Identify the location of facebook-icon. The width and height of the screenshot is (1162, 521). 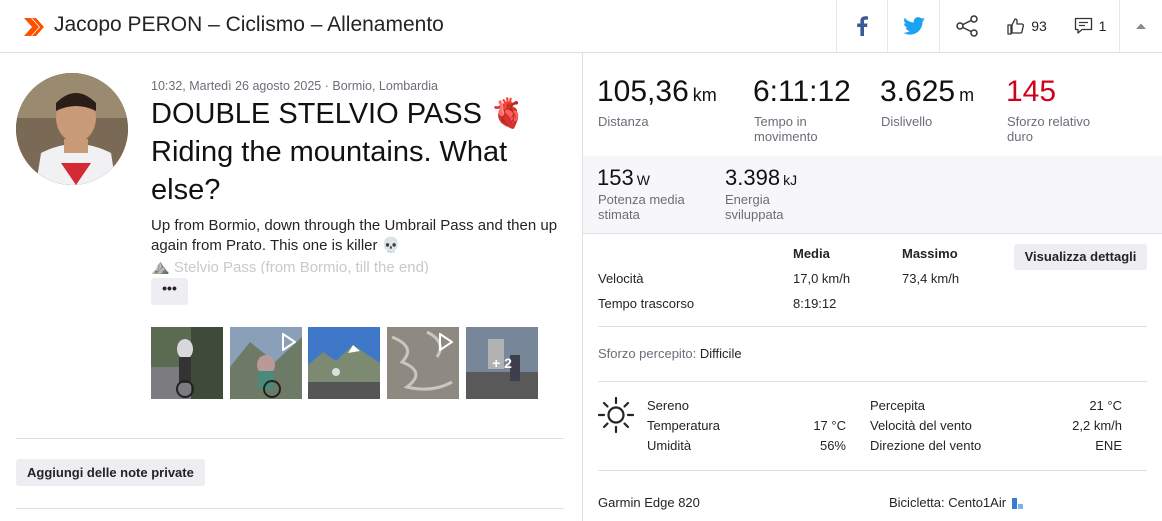
(862, 26).